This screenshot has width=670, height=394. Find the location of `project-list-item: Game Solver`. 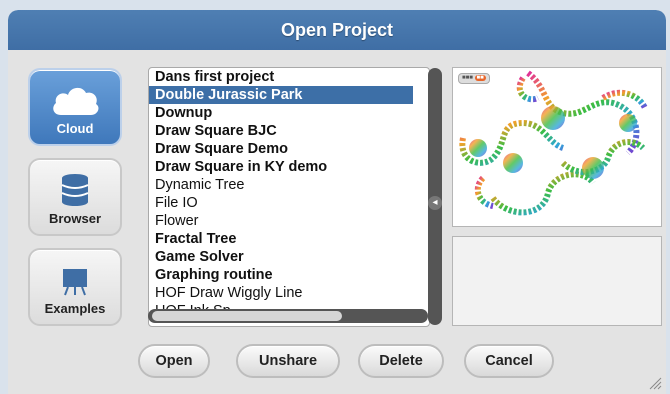

project-list-item: Game Solver is located at coordinates (281, 257).